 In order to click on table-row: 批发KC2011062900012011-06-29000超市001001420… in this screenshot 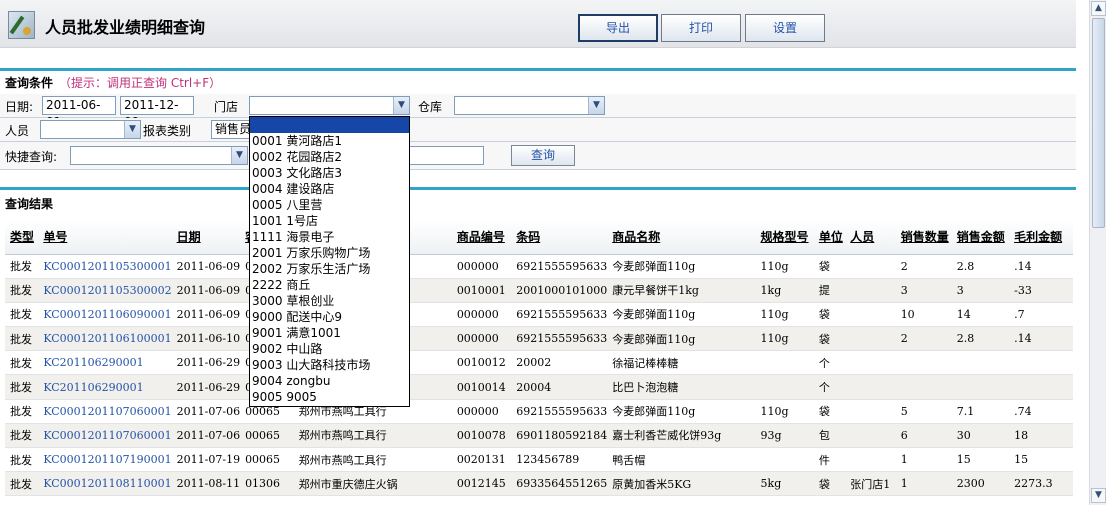, I will do `click(539, 387)`.